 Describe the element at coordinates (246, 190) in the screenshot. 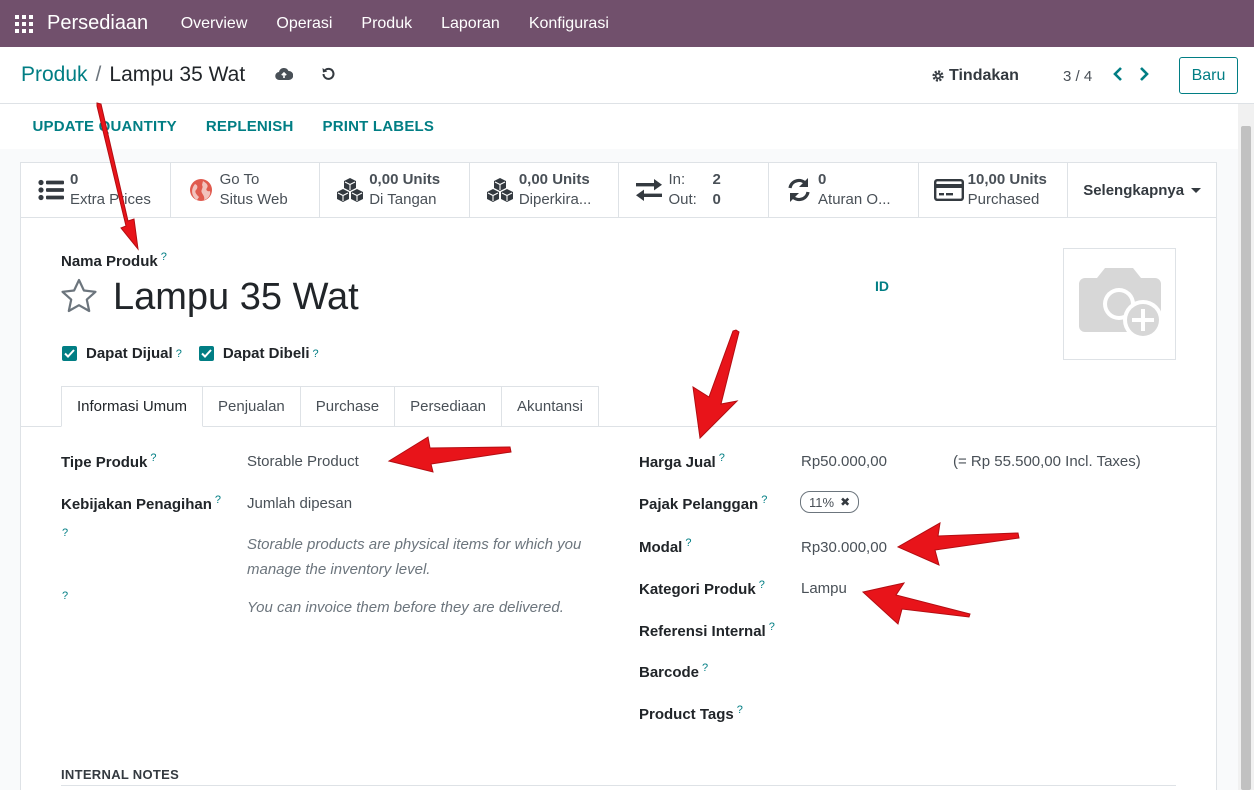

I see `website-button: Go To Situs Web` at that location.